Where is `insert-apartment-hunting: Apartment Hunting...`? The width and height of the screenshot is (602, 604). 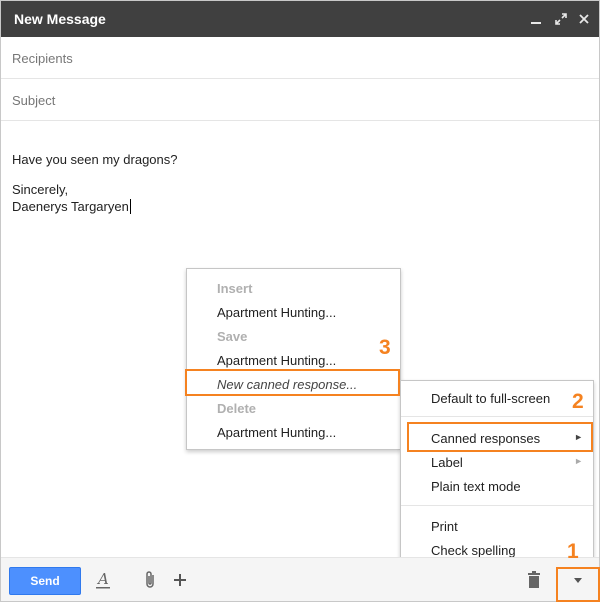 insert-apartment-hunting: Apartment Hunting... is located at coordinates (293, 313).